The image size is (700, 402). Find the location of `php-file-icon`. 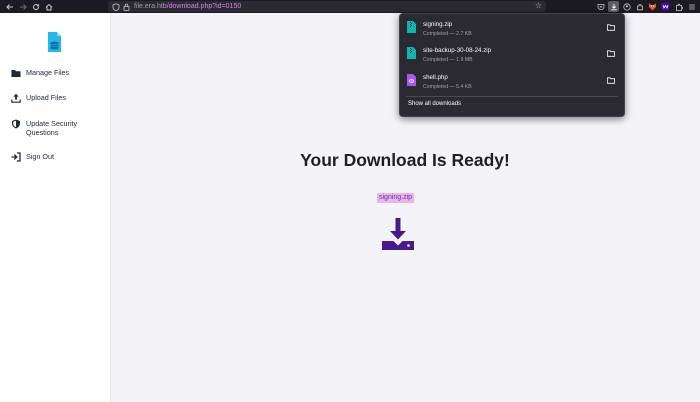

php-file-icon is located at coordinates (411, 80).